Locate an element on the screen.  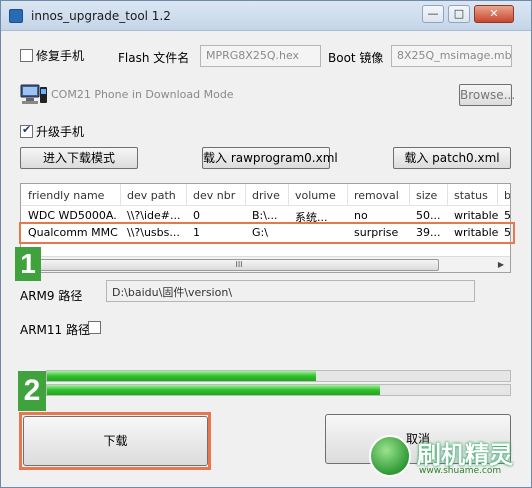
shuame-watermark: 刷机精灵 www.shuame.com is located at coordinates (445, 456).